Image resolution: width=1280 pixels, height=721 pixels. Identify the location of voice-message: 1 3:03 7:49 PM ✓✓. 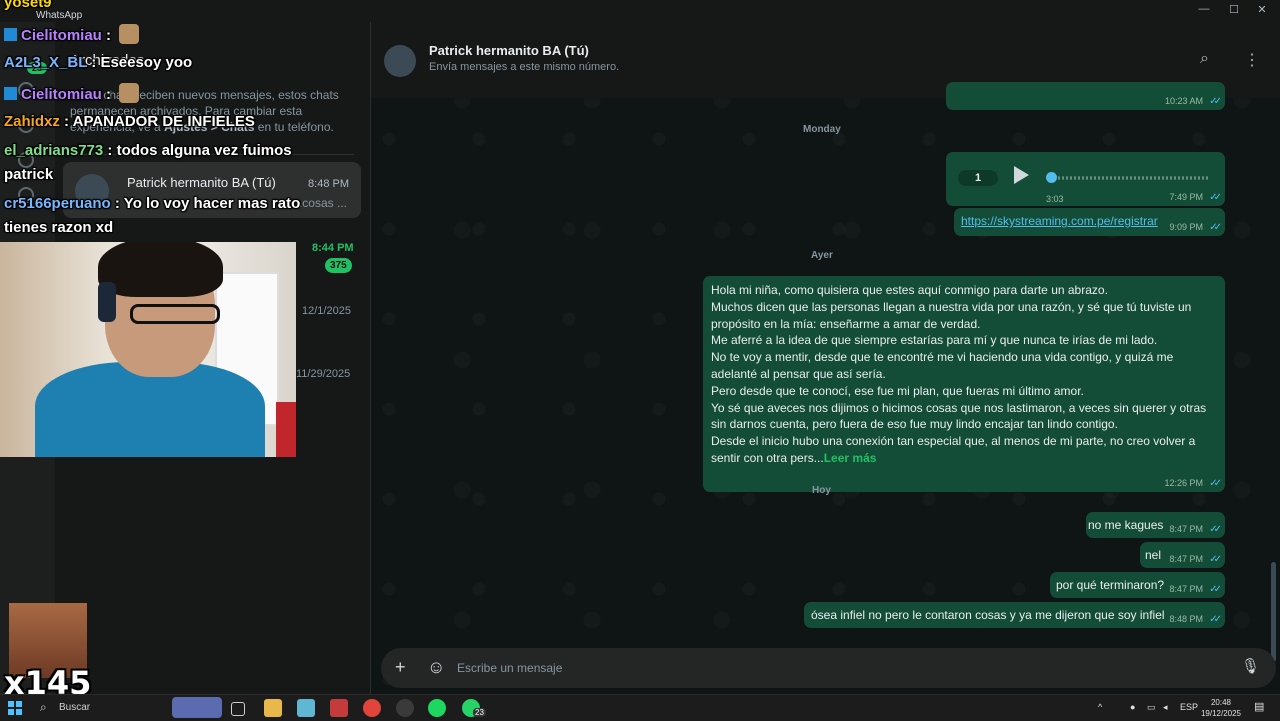
(1085, 179).